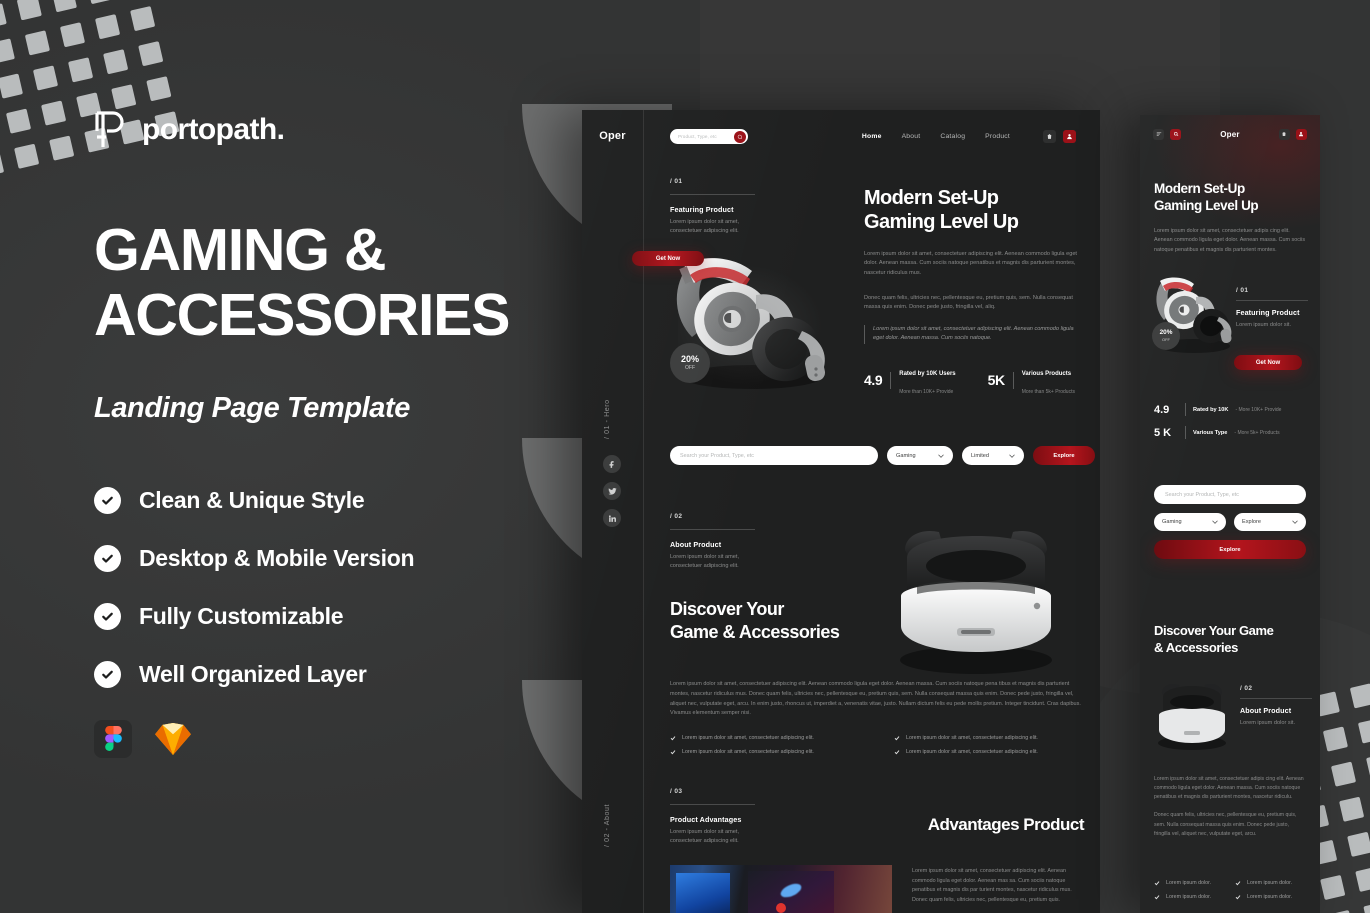 The image size is (1370, 913). I want to click on sidebar-rail: Oper / 01 - Hero / 02 - About, so click(613, 511).